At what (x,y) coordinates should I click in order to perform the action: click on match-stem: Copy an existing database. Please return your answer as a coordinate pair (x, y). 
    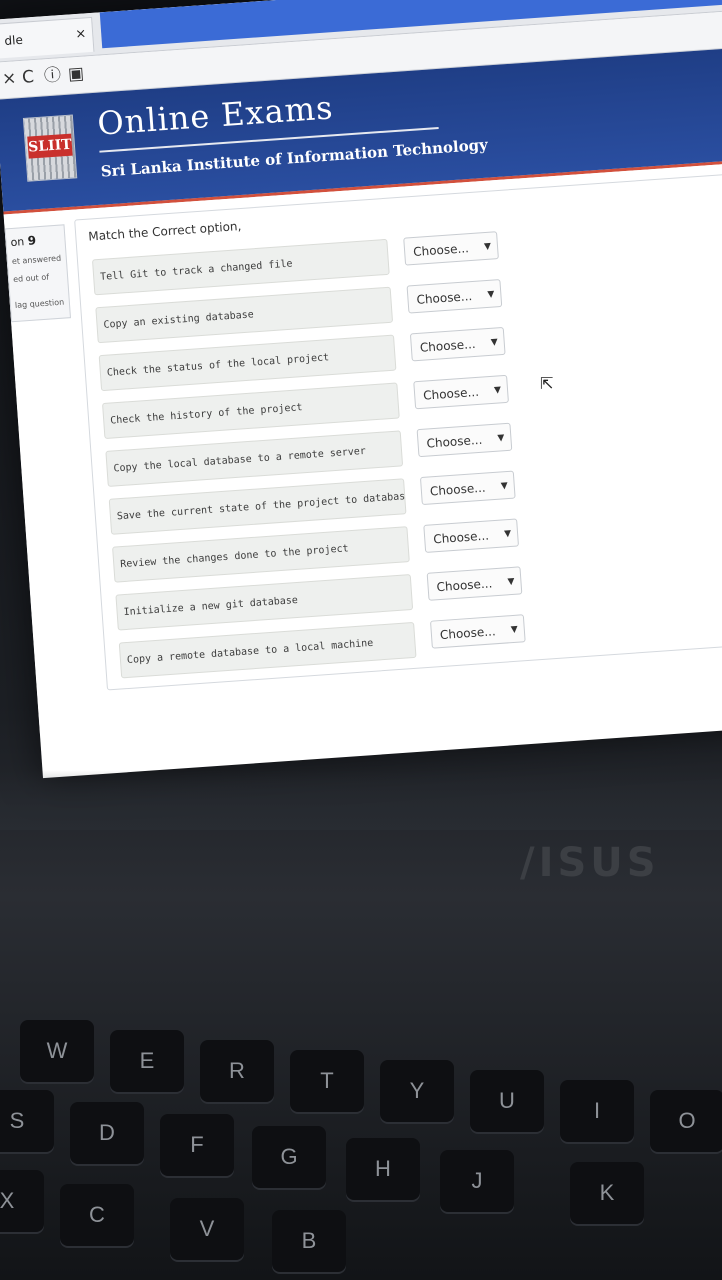
    Looking at the image, I should click on (244, 315).